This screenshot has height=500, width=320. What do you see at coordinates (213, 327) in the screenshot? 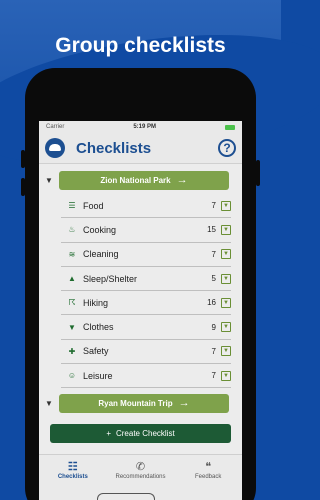
I see `item-count: 9` at bounding box center [213, 327].